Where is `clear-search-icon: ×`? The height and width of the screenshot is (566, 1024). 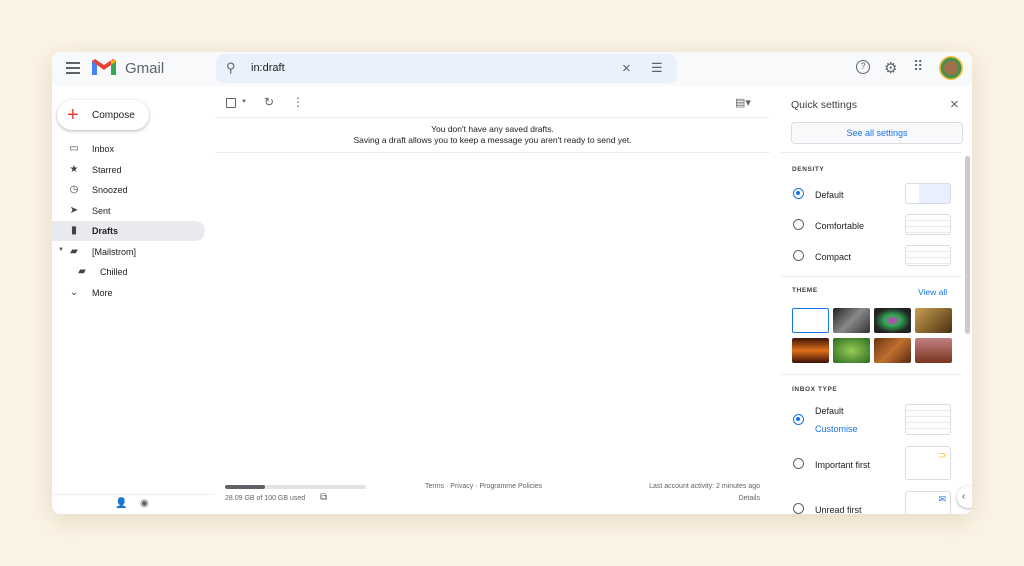 clear-search-icon: × is located at coordinates (626, 68).